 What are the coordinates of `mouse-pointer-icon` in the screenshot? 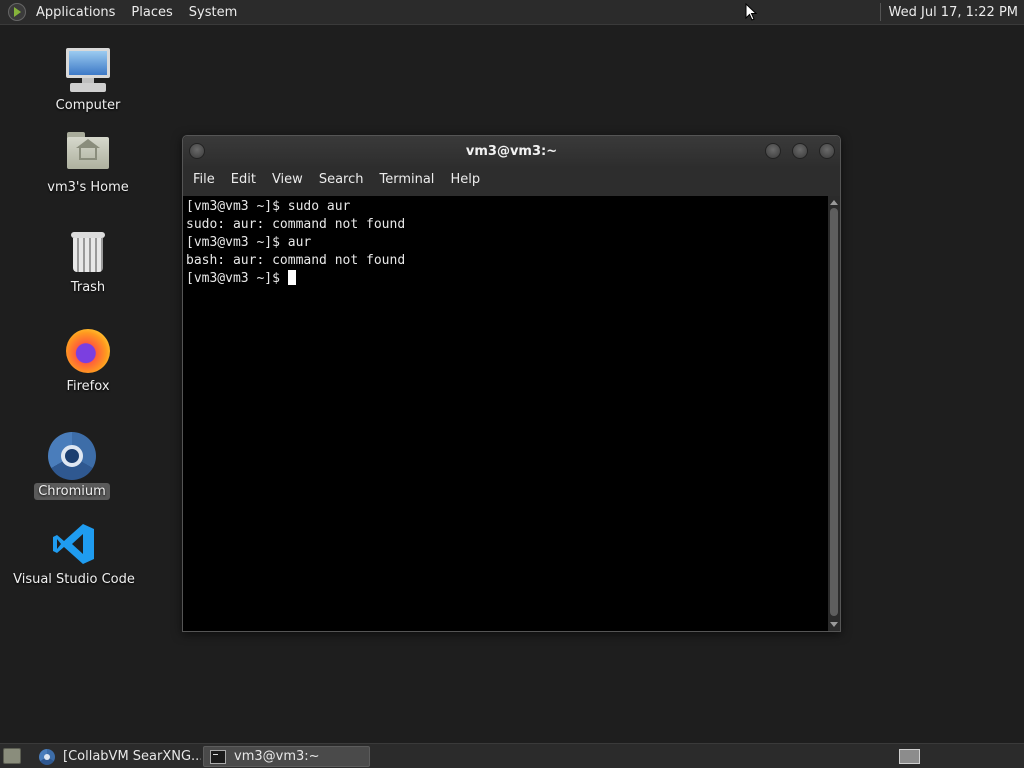 It's located at (751, 12).